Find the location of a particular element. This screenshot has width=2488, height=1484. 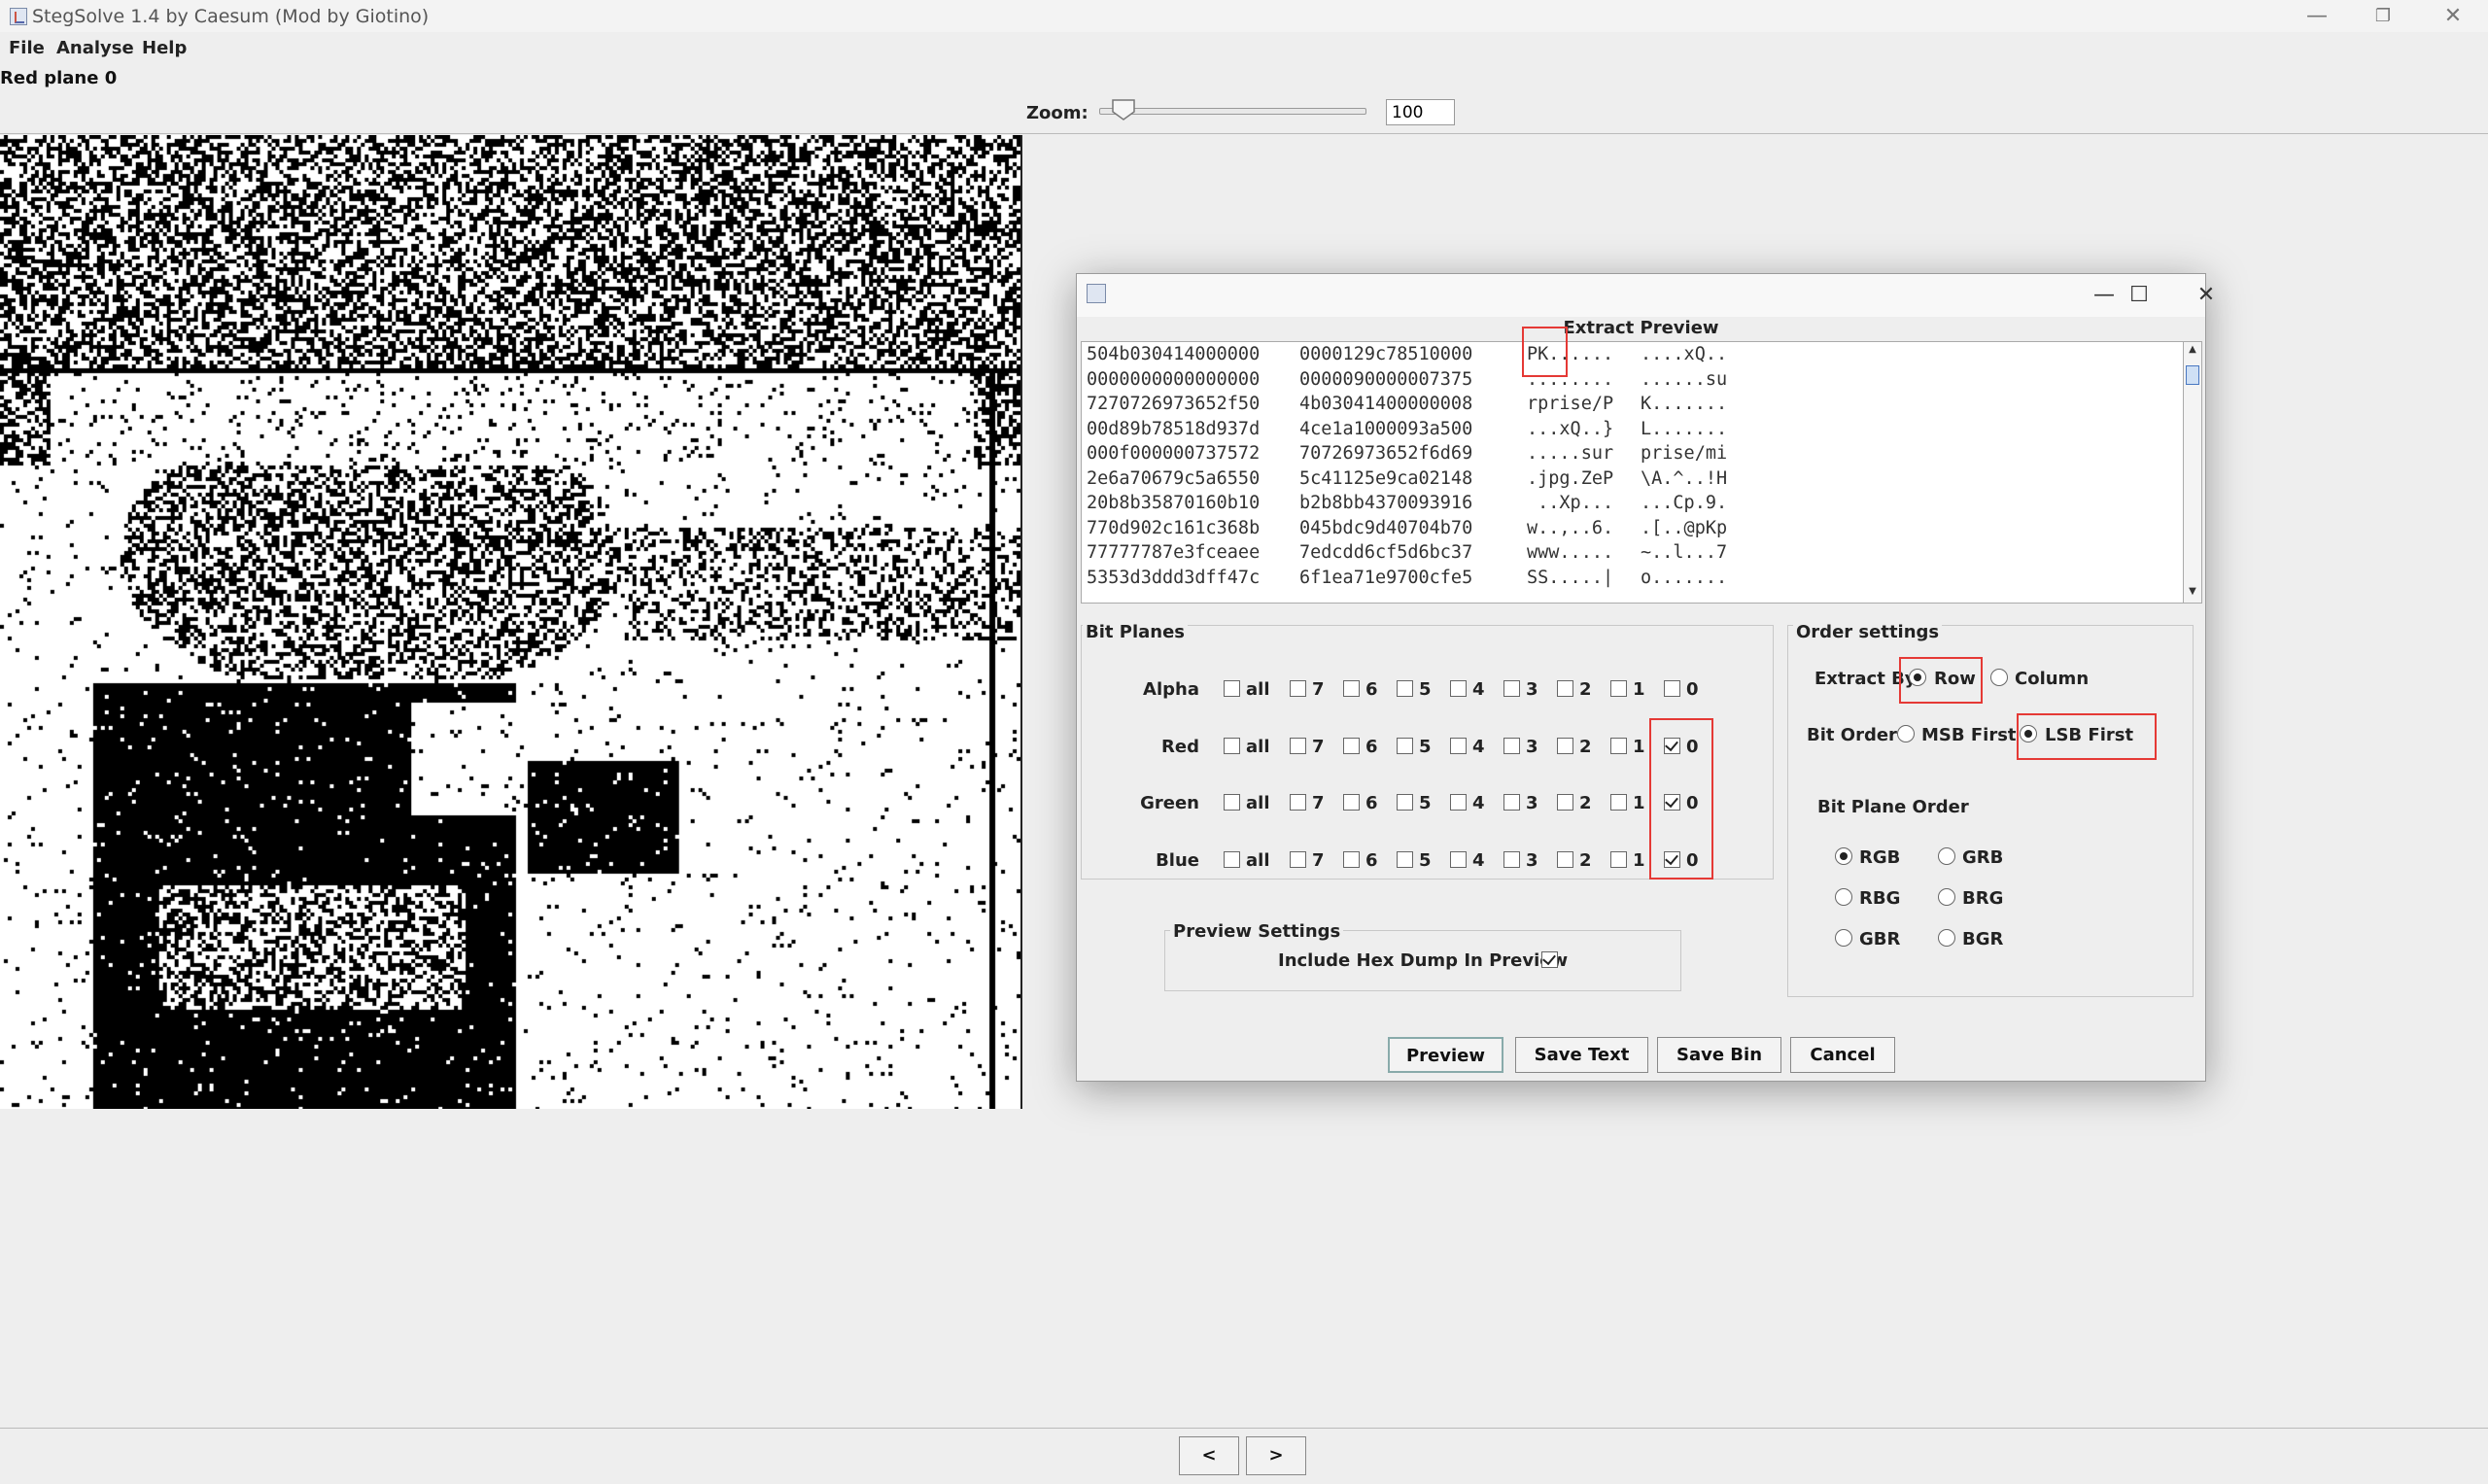

green-bit-4-label: 4 is located at coordinates (1478, 803).